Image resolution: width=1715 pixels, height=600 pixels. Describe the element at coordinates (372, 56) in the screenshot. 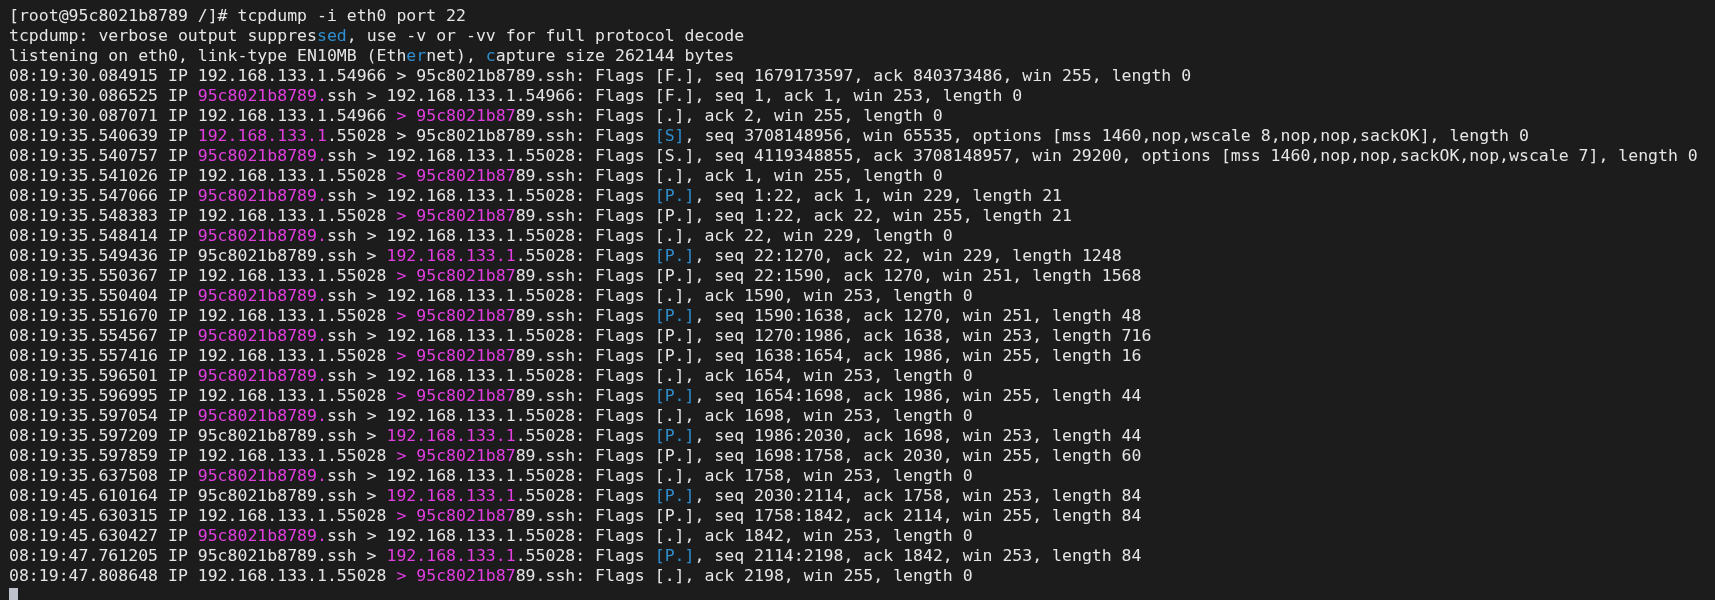

I see `terminal-line: listening on eth0, link-type EN10MB (Ethernet), capture size 262144 bytes` at that location.